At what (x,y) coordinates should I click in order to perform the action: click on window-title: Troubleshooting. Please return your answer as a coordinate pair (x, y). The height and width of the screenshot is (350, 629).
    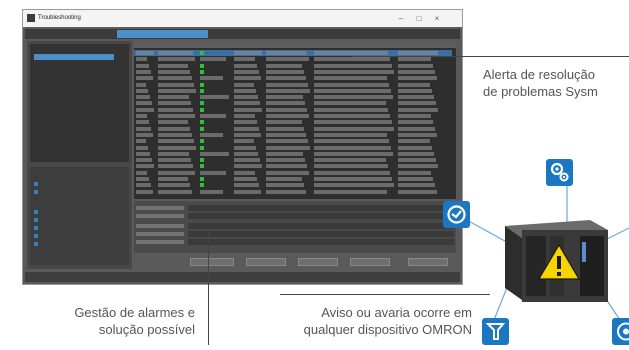
    Looking at the image, I should click on (59, 18).